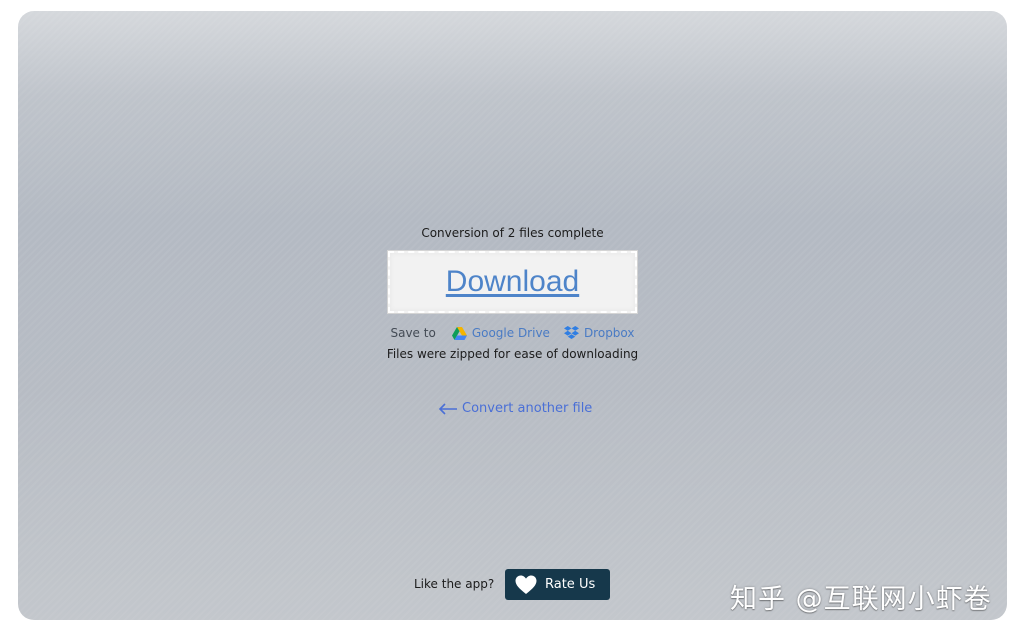 The height and width of the screenshot is (630, 1024). I want to click on dropbox-link: Dropbox, so click(599, 333).